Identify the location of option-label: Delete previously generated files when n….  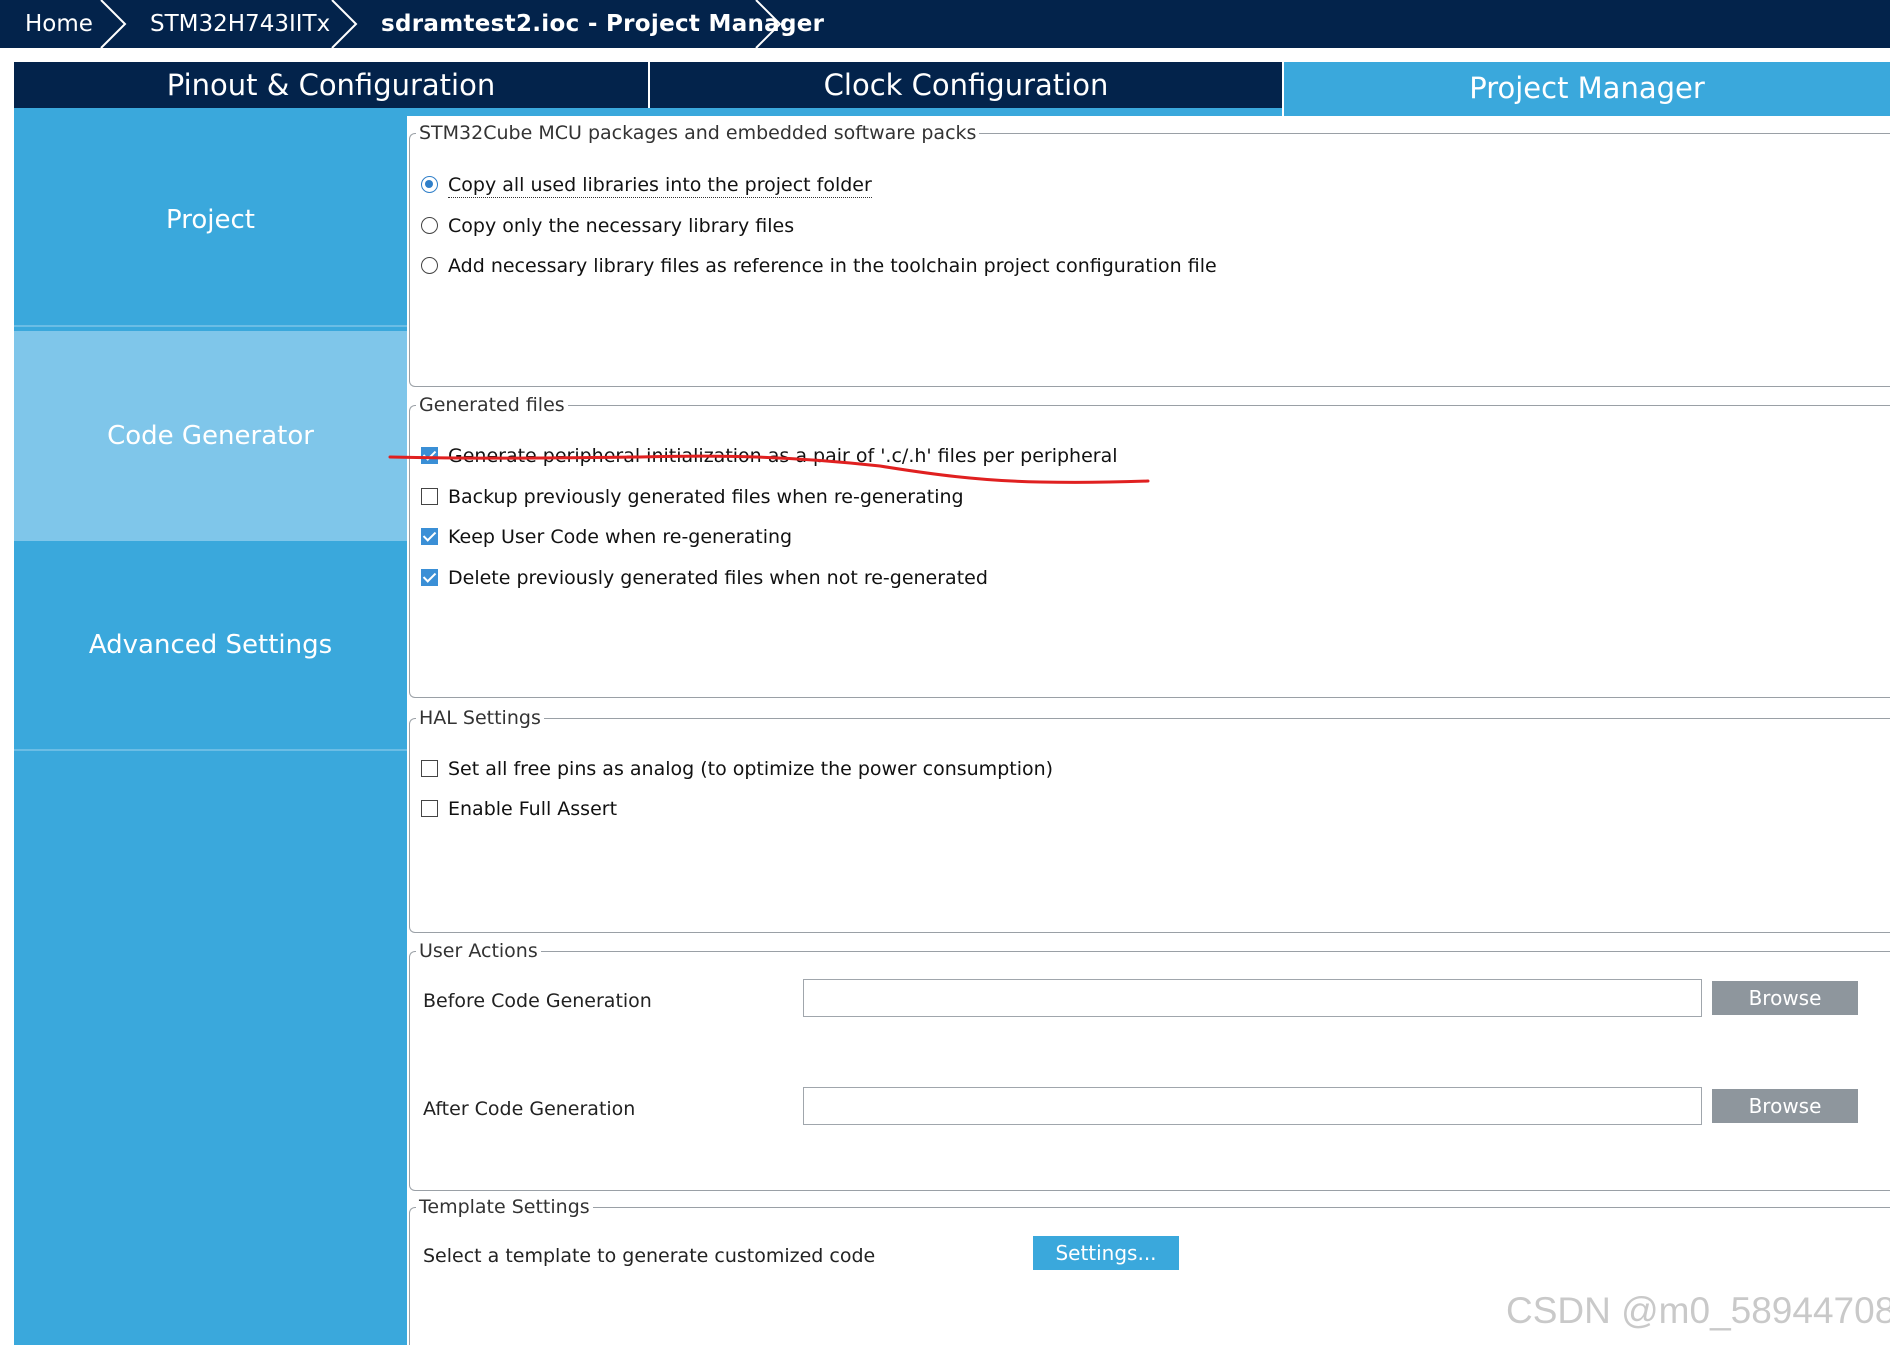
(718, 578).